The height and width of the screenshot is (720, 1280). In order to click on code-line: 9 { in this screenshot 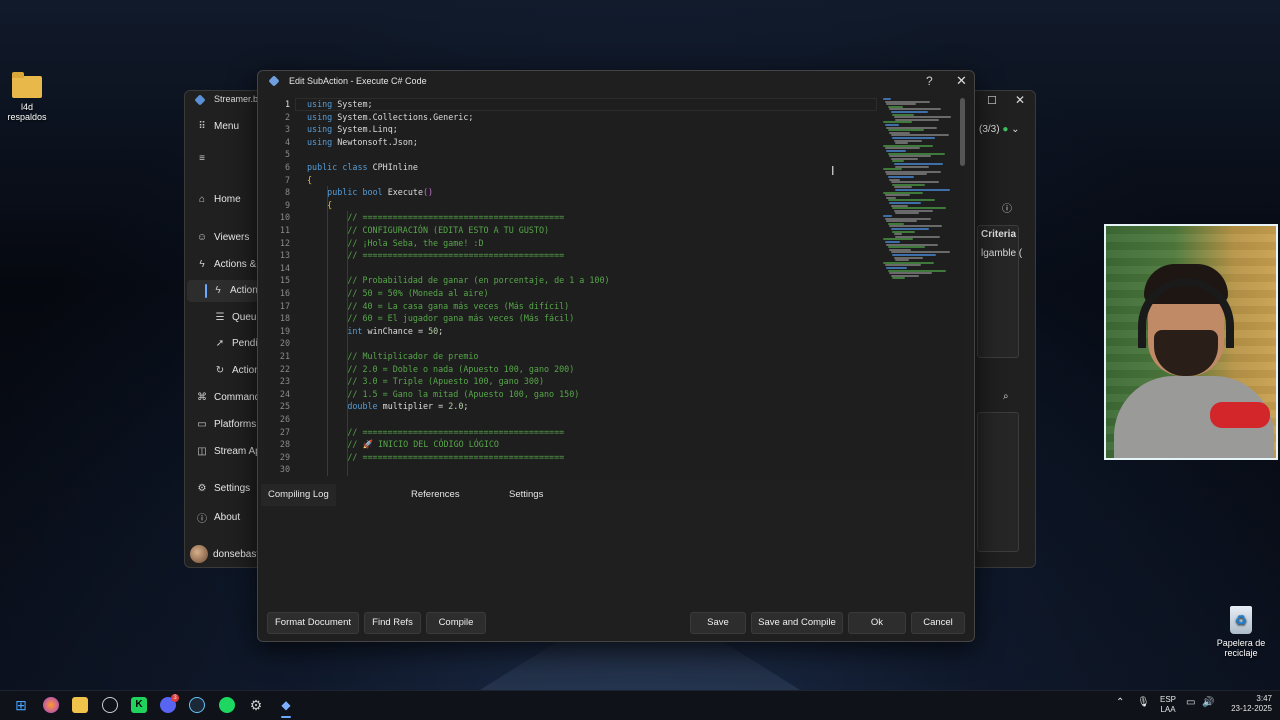, I will do `click(575, 205)`.